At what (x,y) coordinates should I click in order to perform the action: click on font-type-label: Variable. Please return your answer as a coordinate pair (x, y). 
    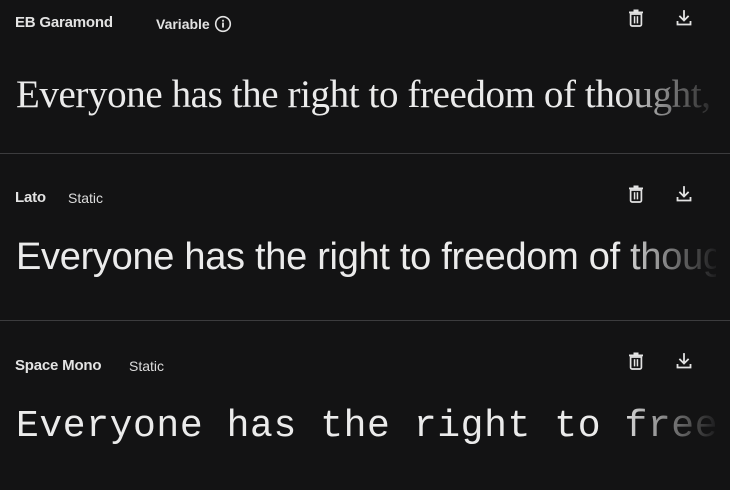
    Looking at the image, I should click on (183, 24).